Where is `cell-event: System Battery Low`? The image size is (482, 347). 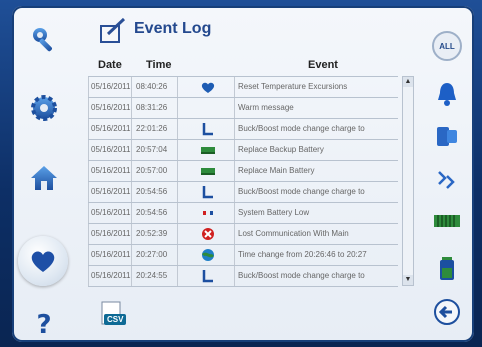 cell-event: System Battery Low is located at coordinates (314, 213).